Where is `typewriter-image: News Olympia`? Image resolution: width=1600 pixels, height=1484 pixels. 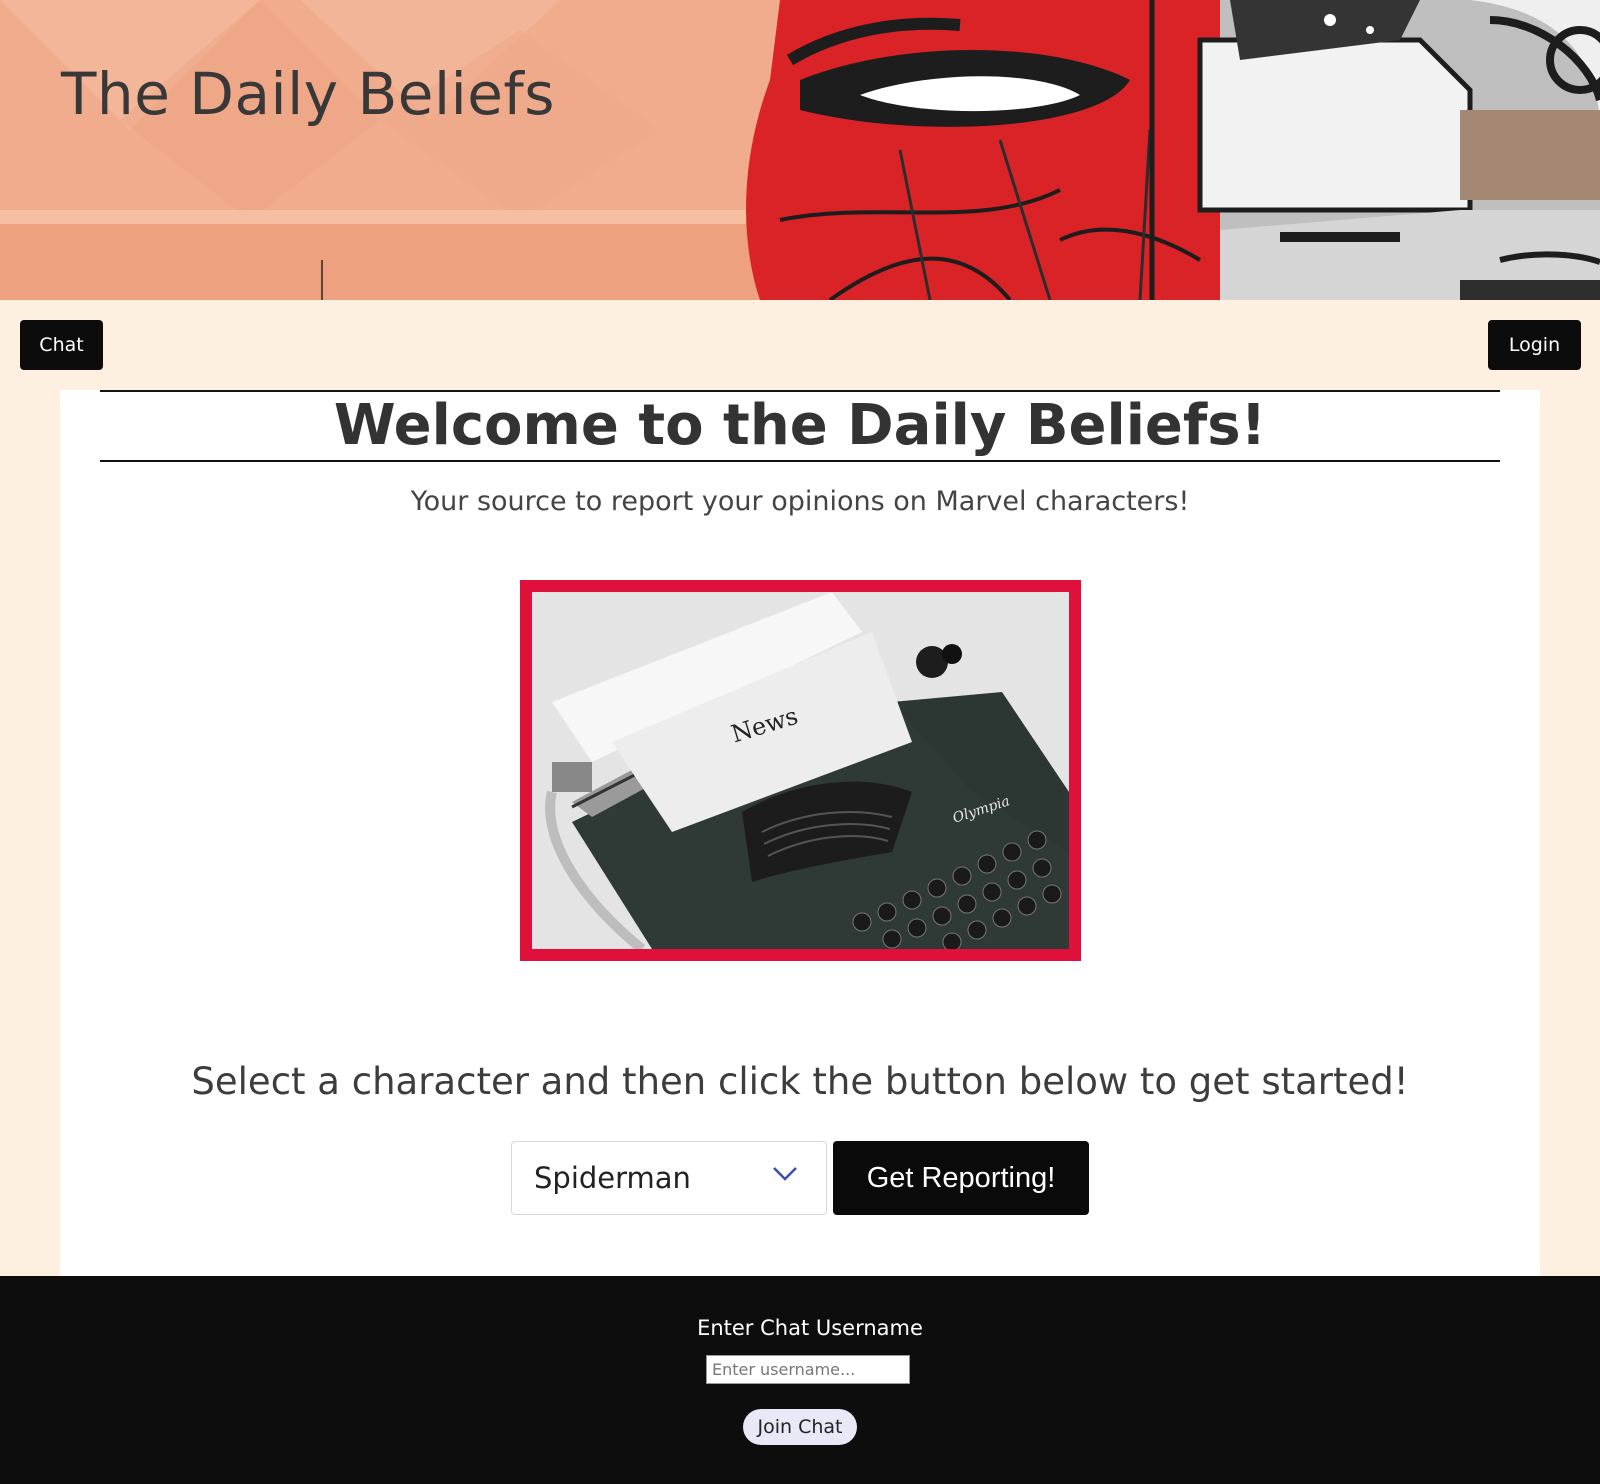 typewriter-image: News Olympia is located at coordinates (800, 770).